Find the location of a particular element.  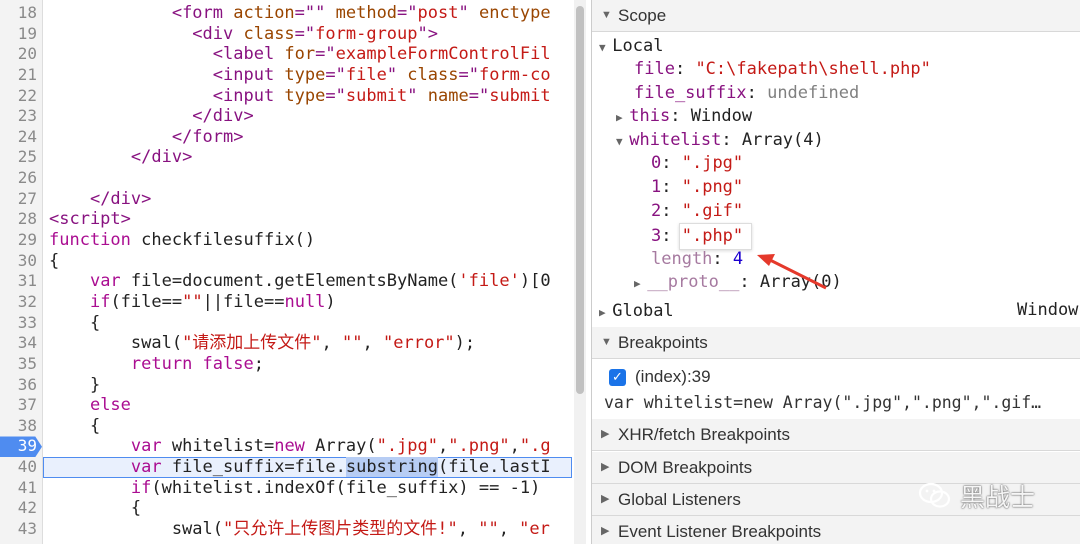

code-token: new is located at coordinates (295, 446).